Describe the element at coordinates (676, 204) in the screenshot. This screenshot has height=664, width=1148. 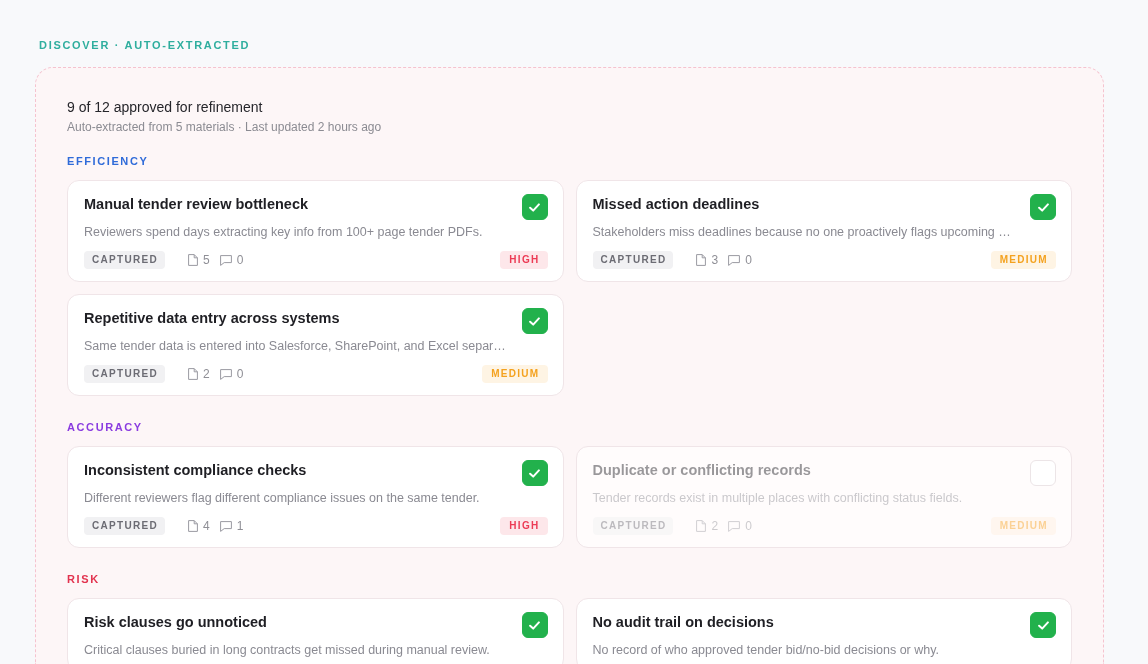
I see `card-title: Missed action deadlines` at that location.